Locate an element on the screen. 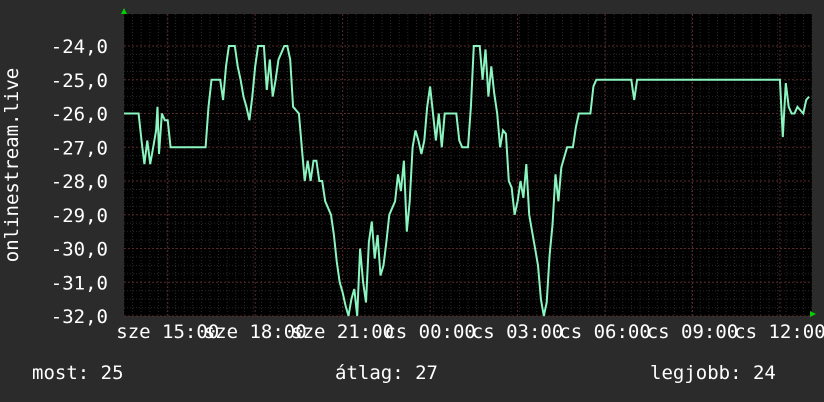 The height and width of the screenshot is (402, 824). x-tick-label: cs 12:00 is located at coordinates (779, 332).